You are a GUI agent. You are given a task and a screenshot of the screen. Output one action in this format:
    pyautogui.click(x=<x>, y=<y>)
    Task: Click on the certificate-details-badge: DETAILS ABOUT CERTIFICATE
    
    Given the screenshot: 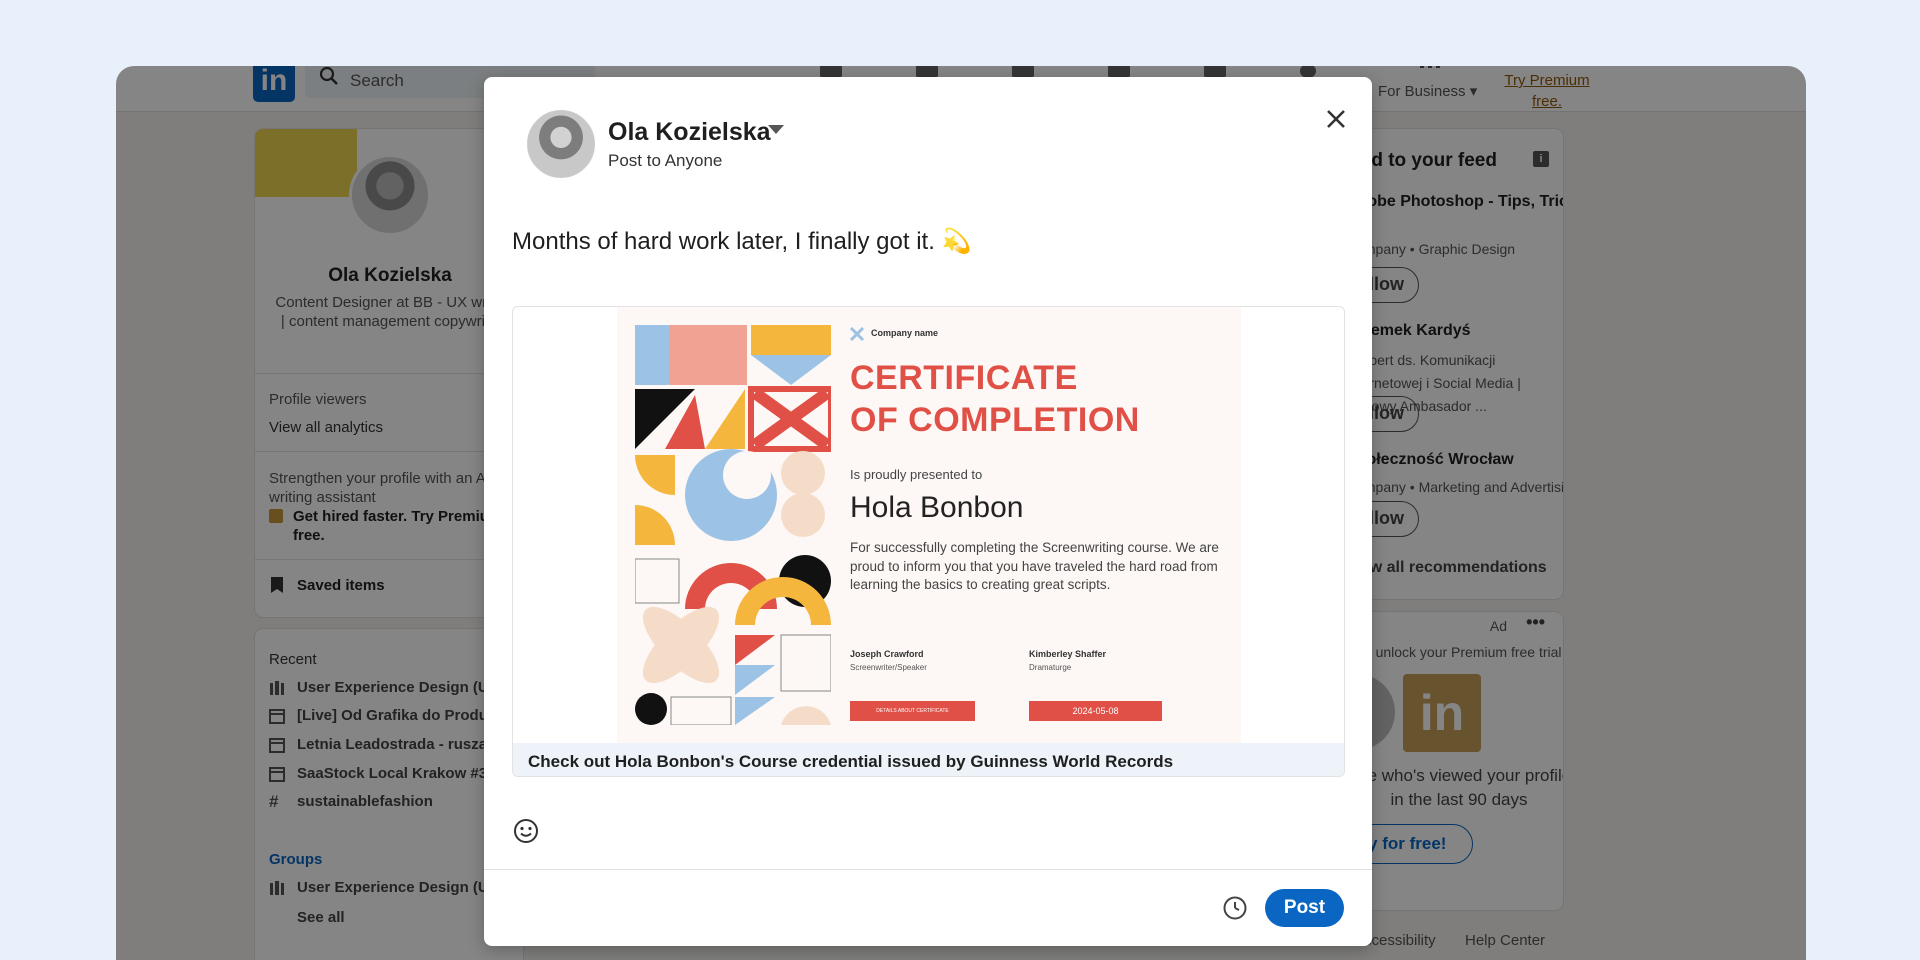 What is the action you would take?
    pyautogui.click(x=912, y=711)
    